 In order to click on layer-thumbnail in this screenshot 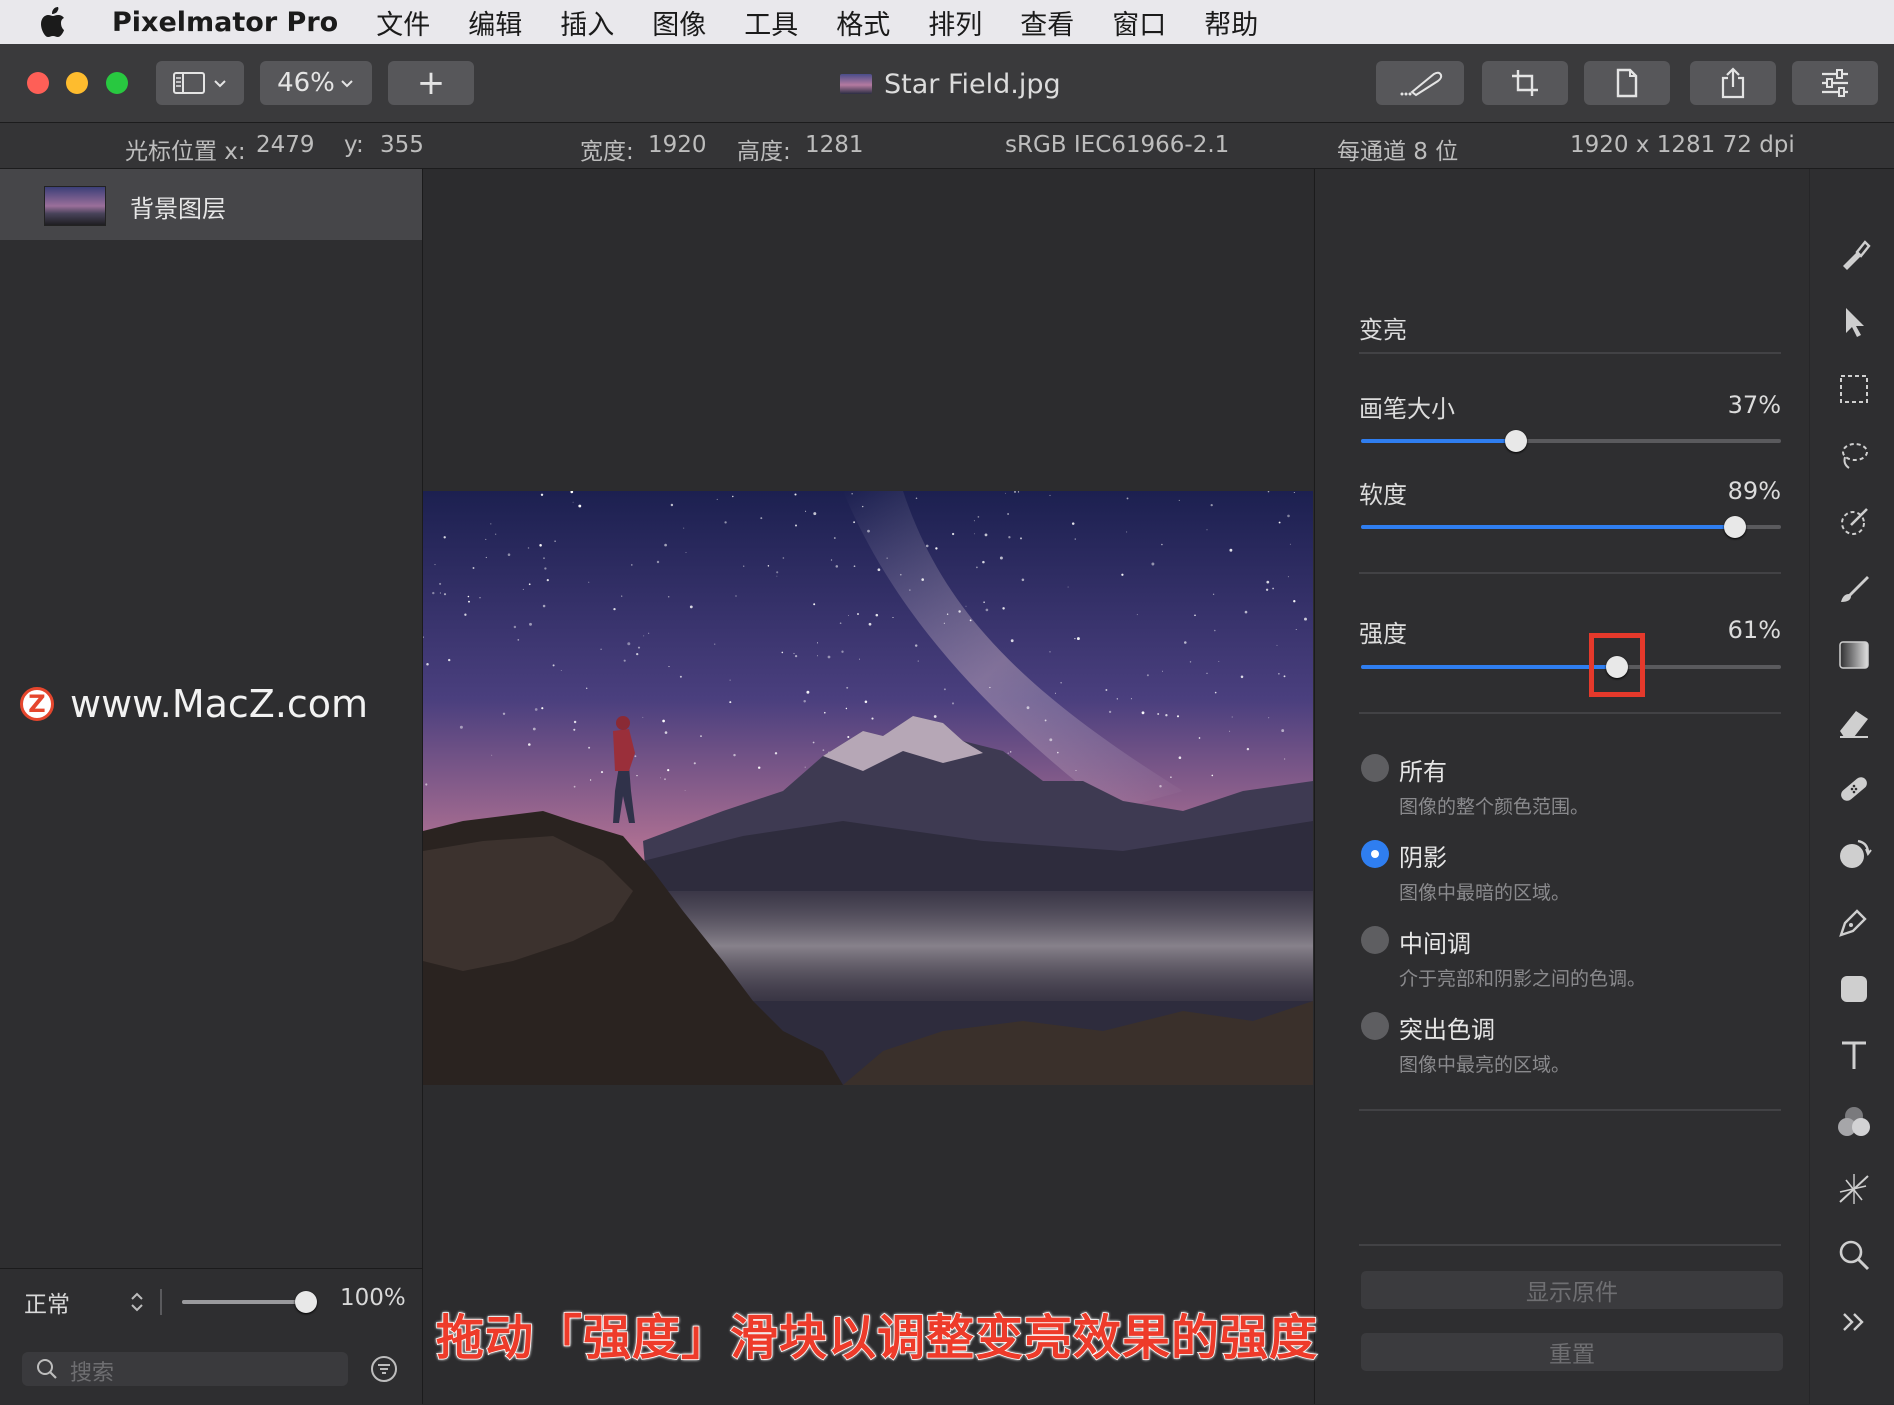, I will do `click(75, 206)`.